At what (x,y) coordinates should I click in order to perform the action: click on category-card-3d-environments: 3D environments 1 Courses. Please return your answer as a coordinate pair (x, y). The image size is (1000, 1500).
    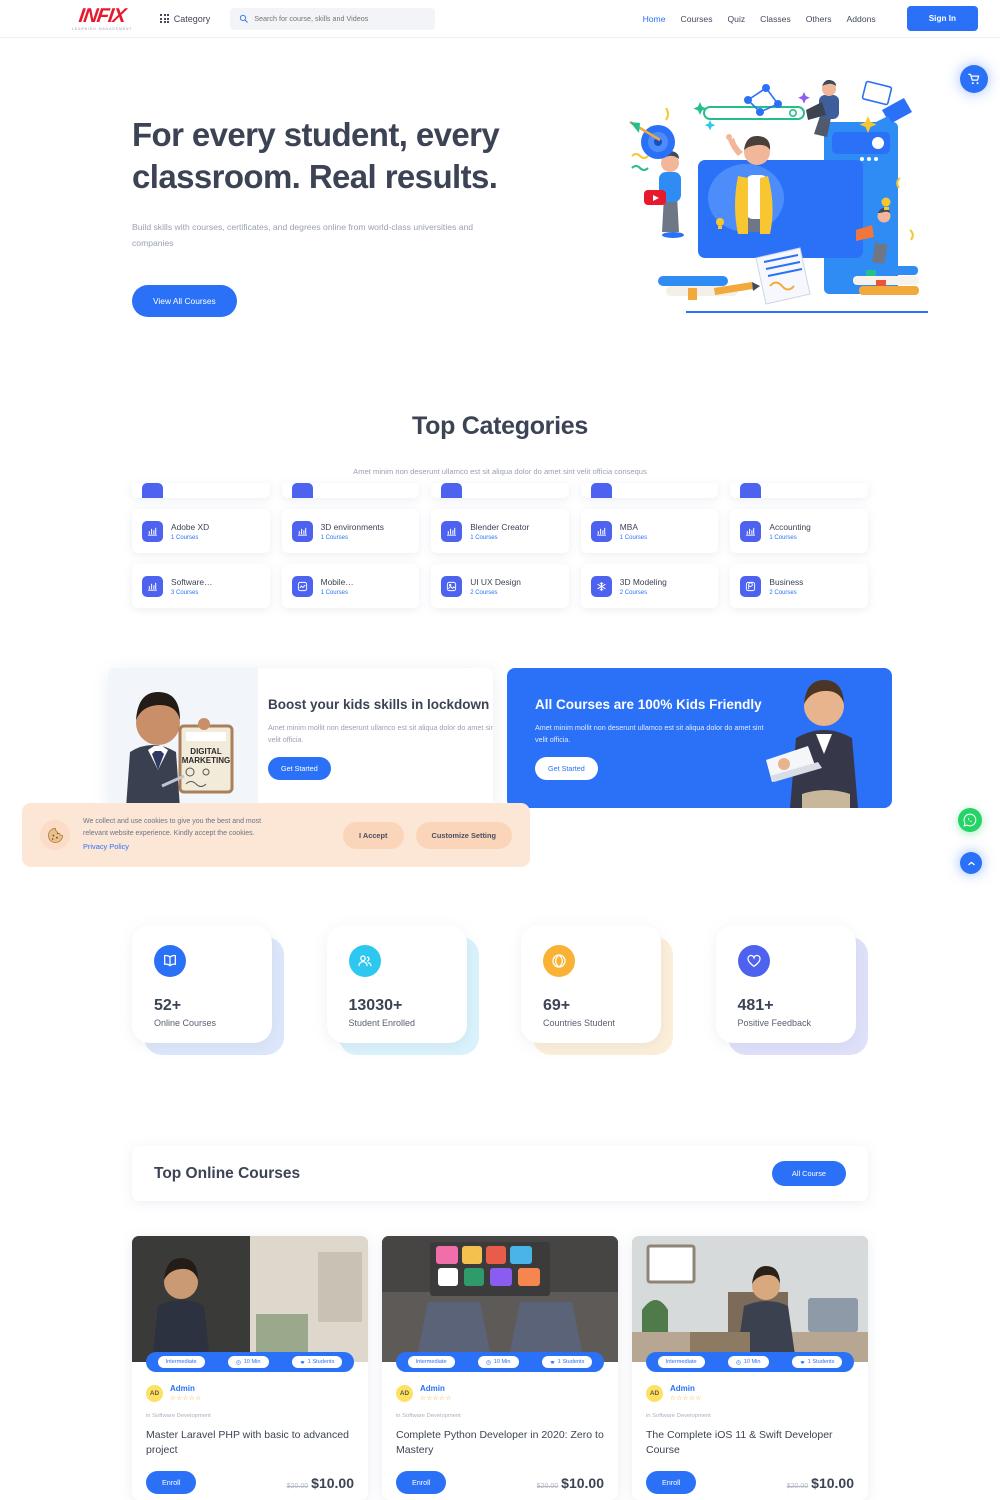
    Looking at the image, I should click on (350, 531).